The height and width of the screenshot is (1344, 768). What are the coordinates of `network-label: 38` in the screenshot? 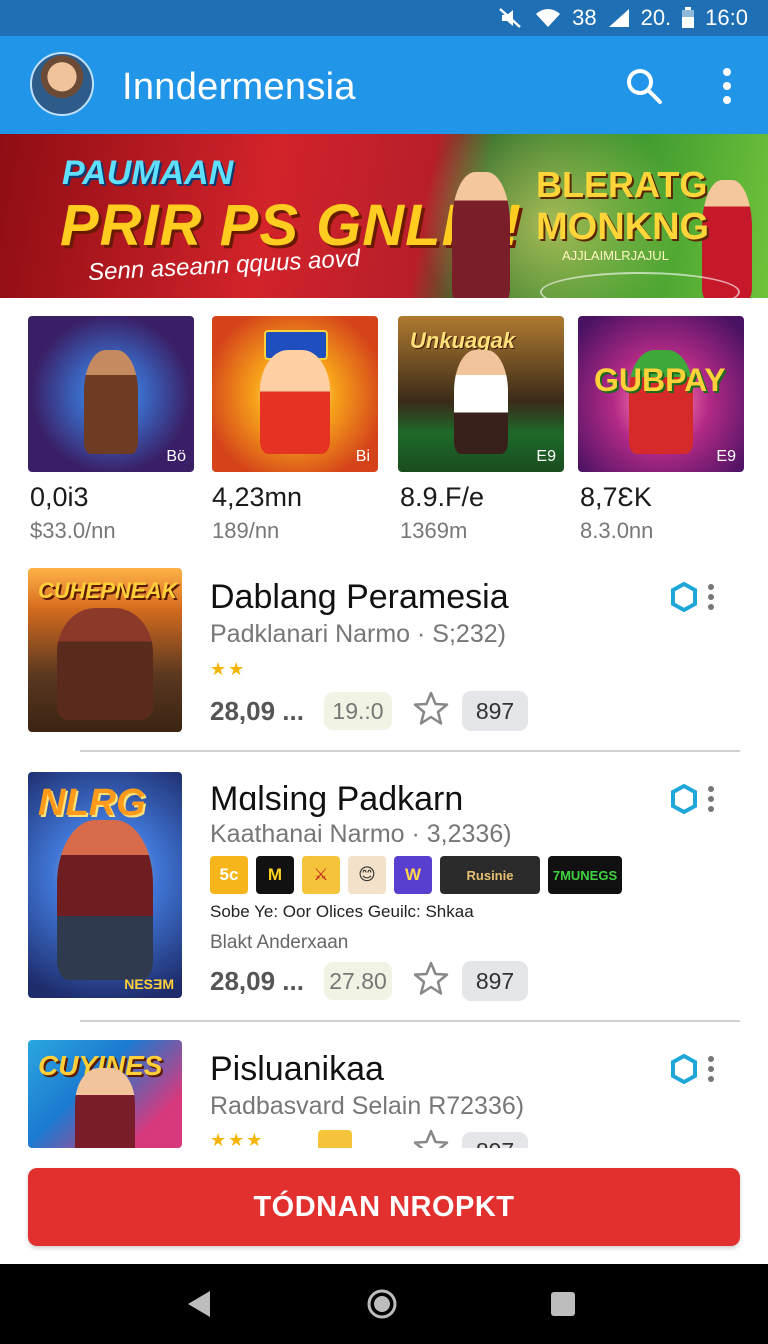 It's located at (584, 17).